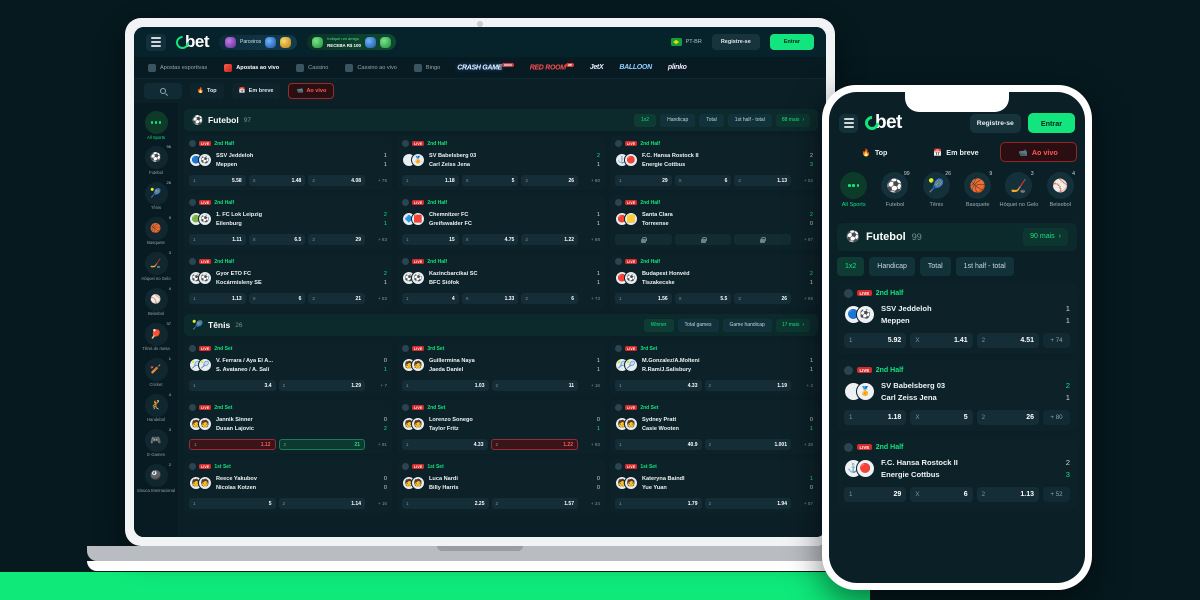 The height and width of the screenshot is (600, 1200). I want to click on odd-button: 2 1.57, so click(534, 503).